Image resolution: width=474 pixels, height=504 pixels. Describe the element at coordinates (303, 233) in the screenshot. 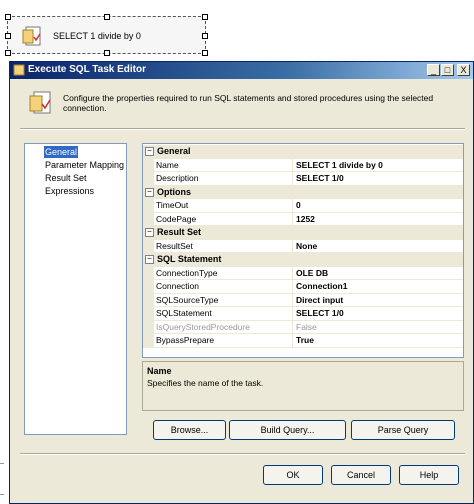

I see `category-result-set: − Result Set` at that location.